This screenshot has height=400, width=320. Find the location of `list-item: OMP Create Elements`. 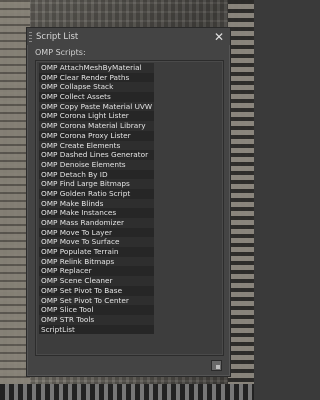

list-item: OMP Create Elements is located at coordinates (96, 145).